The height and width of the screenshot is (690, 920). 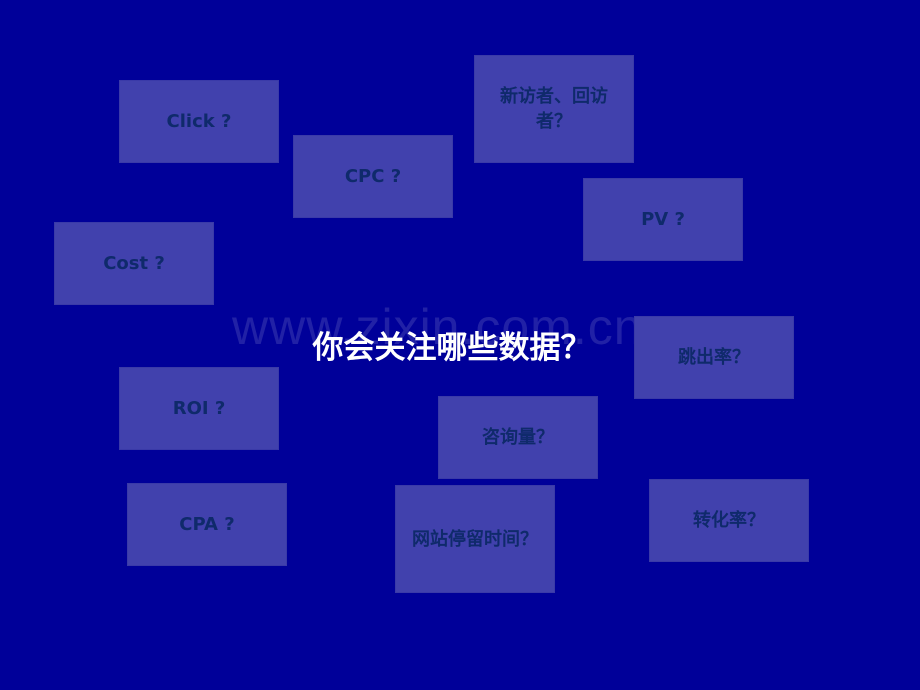 I want to click on box-label: Cost ?, so click(x=134, y=263).